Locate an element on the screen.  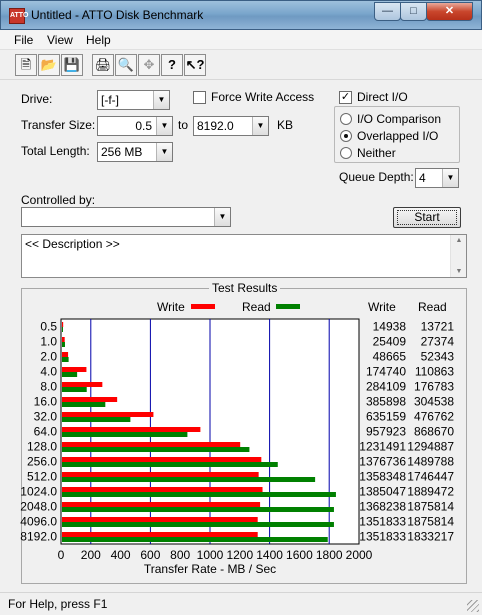
category-label: 8192.0 is located at coordinates (38, 537).